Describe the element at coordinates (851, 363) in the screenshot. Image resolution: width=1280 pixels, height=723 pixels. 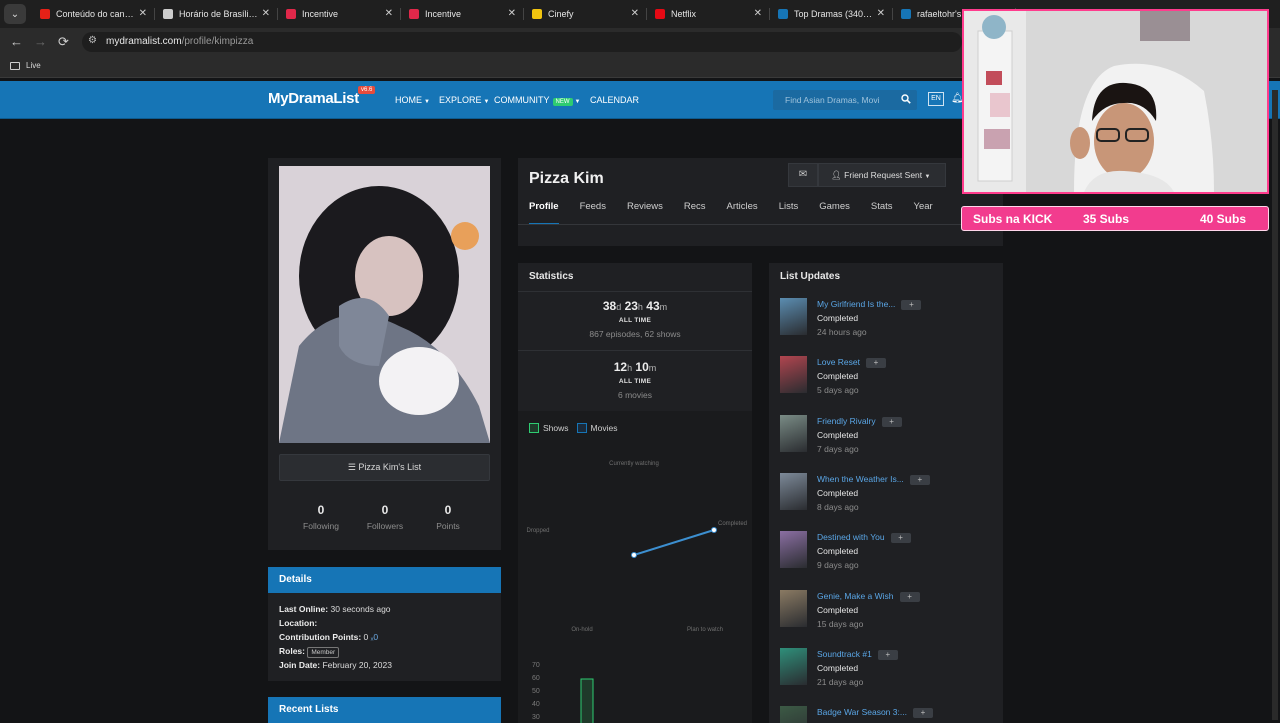
I see `drama-title-link: Love Reset +` at that location.